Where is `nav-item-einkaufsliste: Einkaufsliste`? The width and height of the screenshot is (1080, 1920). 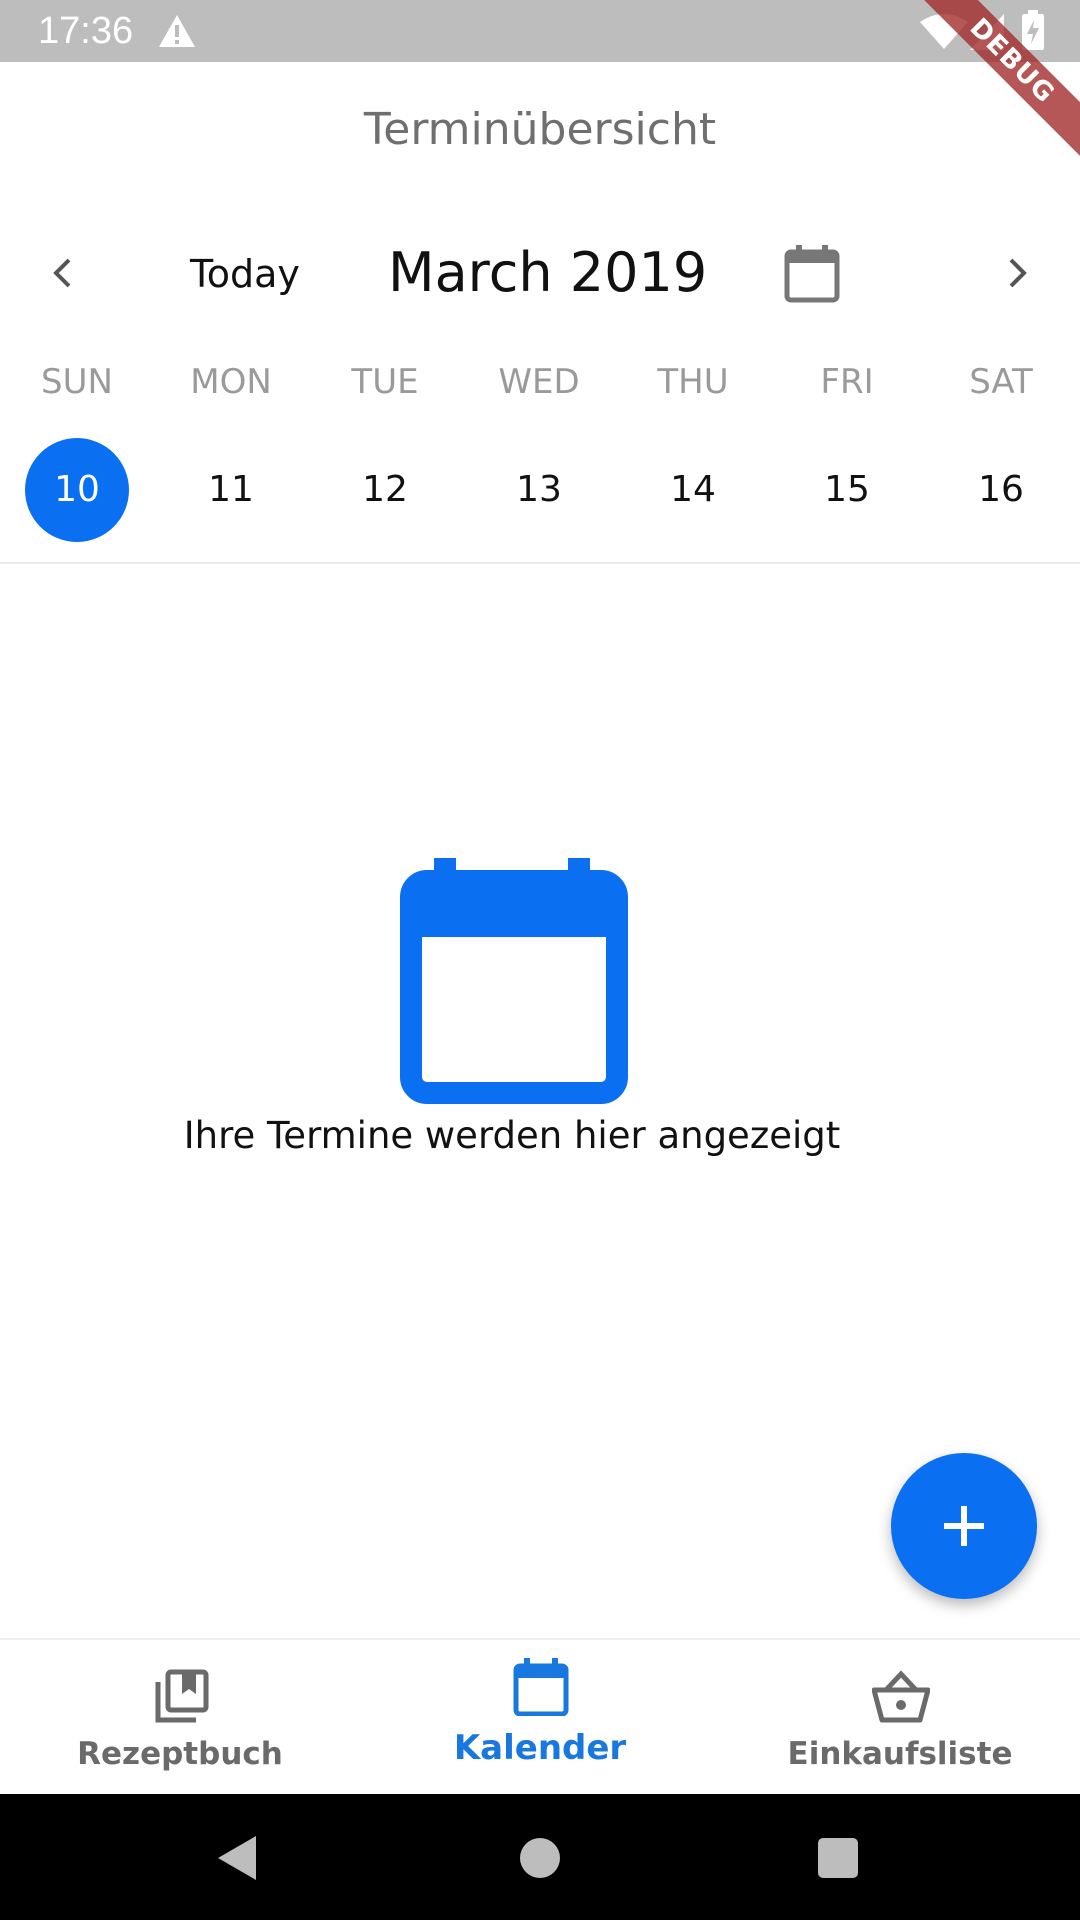 nav-item-einkaufsliste: Einkaufsliste is located at coordinates (900, 1718).